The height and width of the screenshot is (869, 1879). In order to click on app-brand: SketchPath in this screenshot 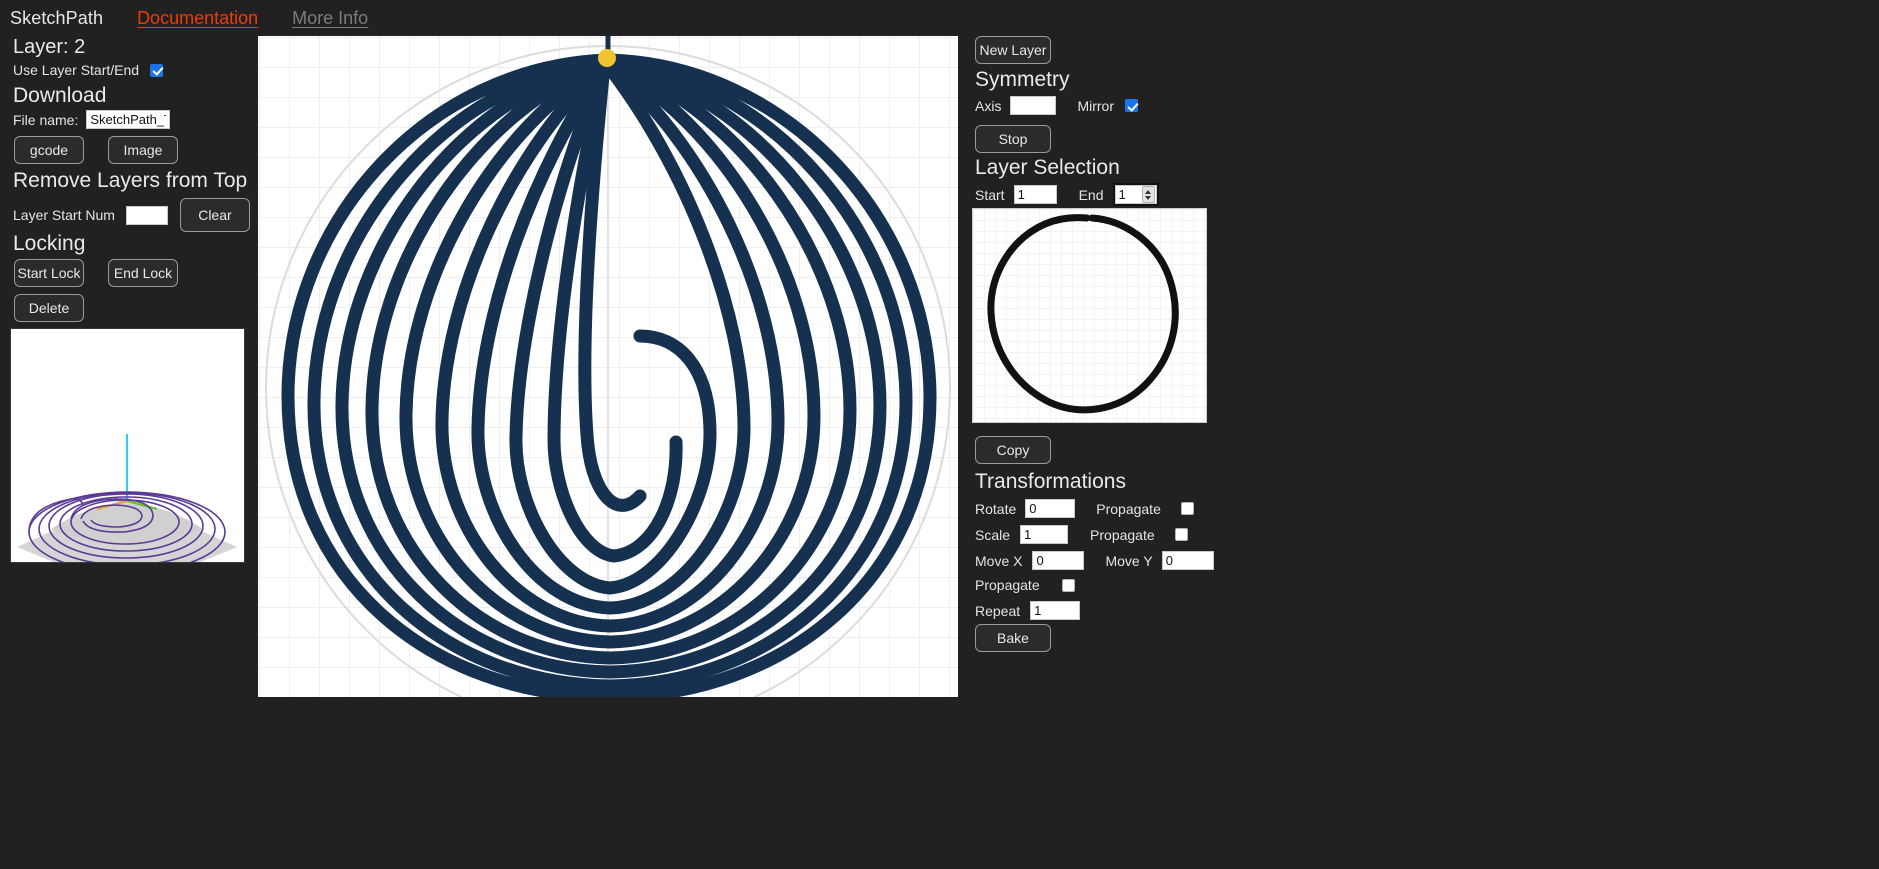, I will do `click(57, 17)`.